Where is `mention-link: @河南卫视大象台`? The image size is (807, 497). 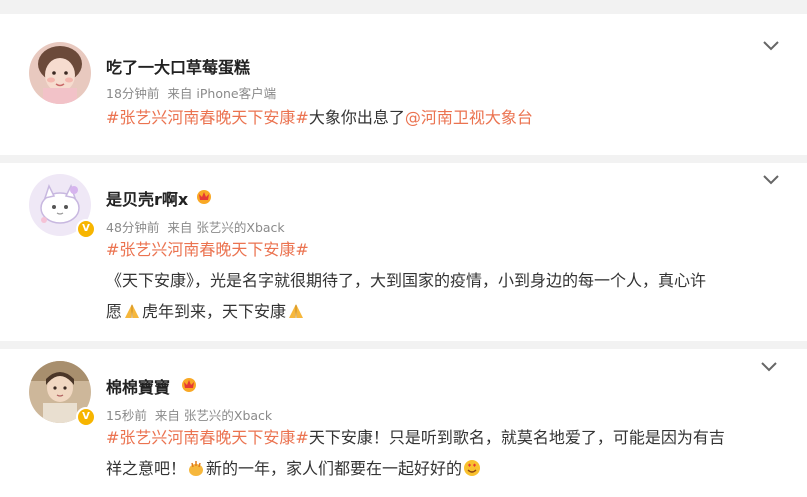
mention-link: @河南卫视大象台 is located at coordinates (469, 117).